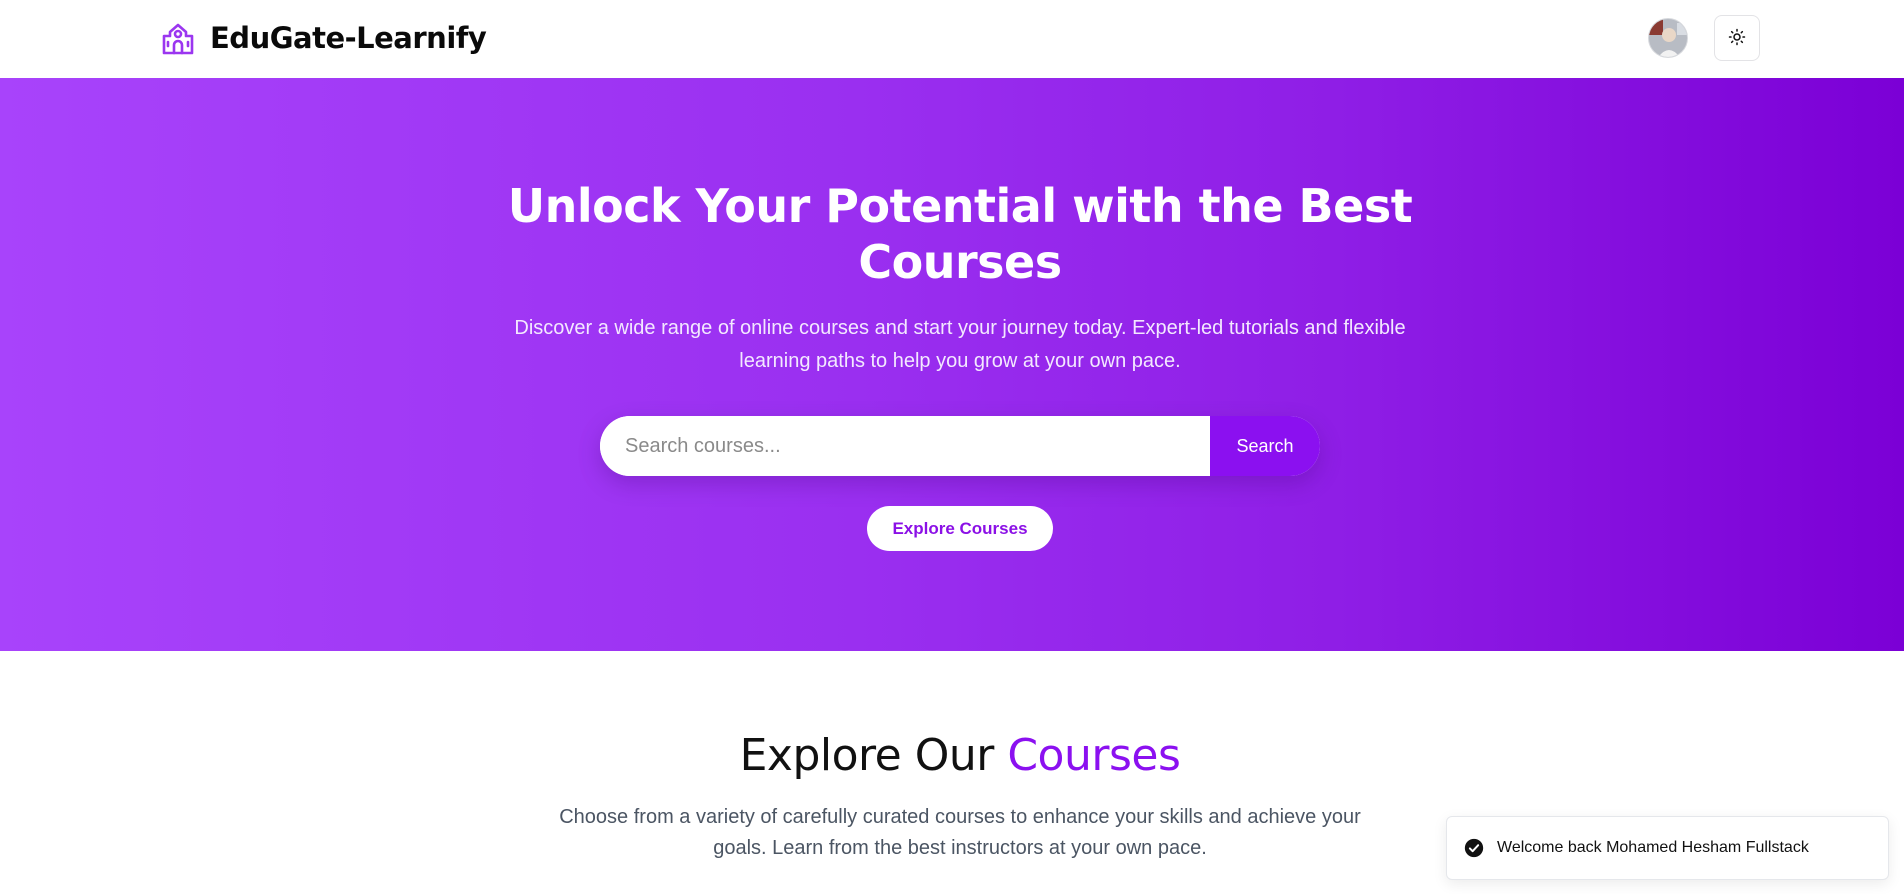  I want to click on section-title: Explore Our Courses, so click(952, 755).